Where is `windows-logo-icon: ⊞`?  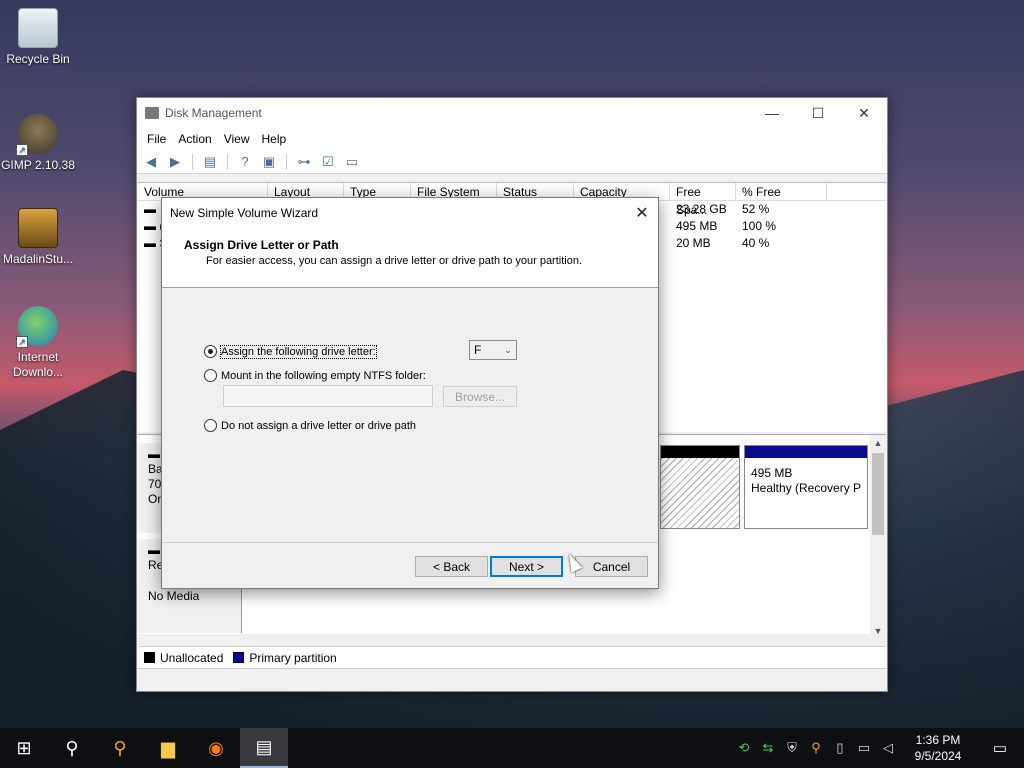 windows-logo-icon: ⊞ is located at coordinates (24, 747).